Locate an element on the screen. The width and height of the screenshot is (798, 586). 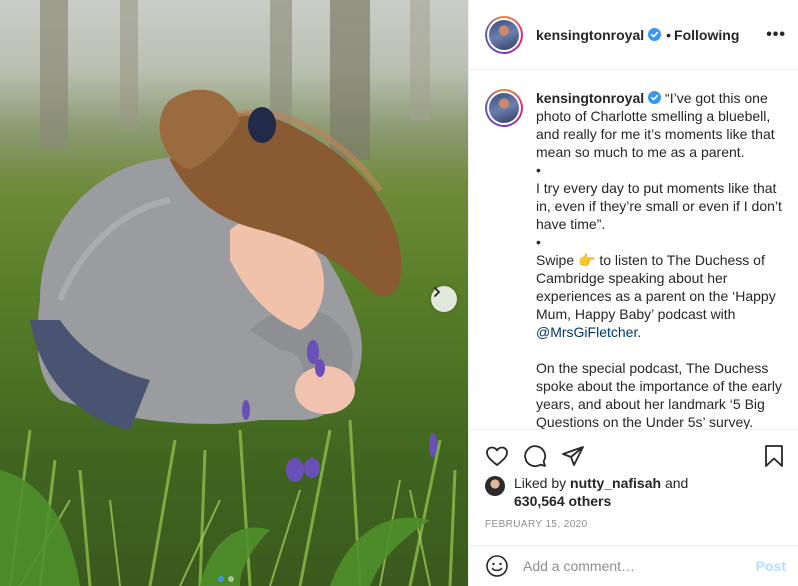
caption-username: kensingtonroyal is located at coordinates (590, 98).